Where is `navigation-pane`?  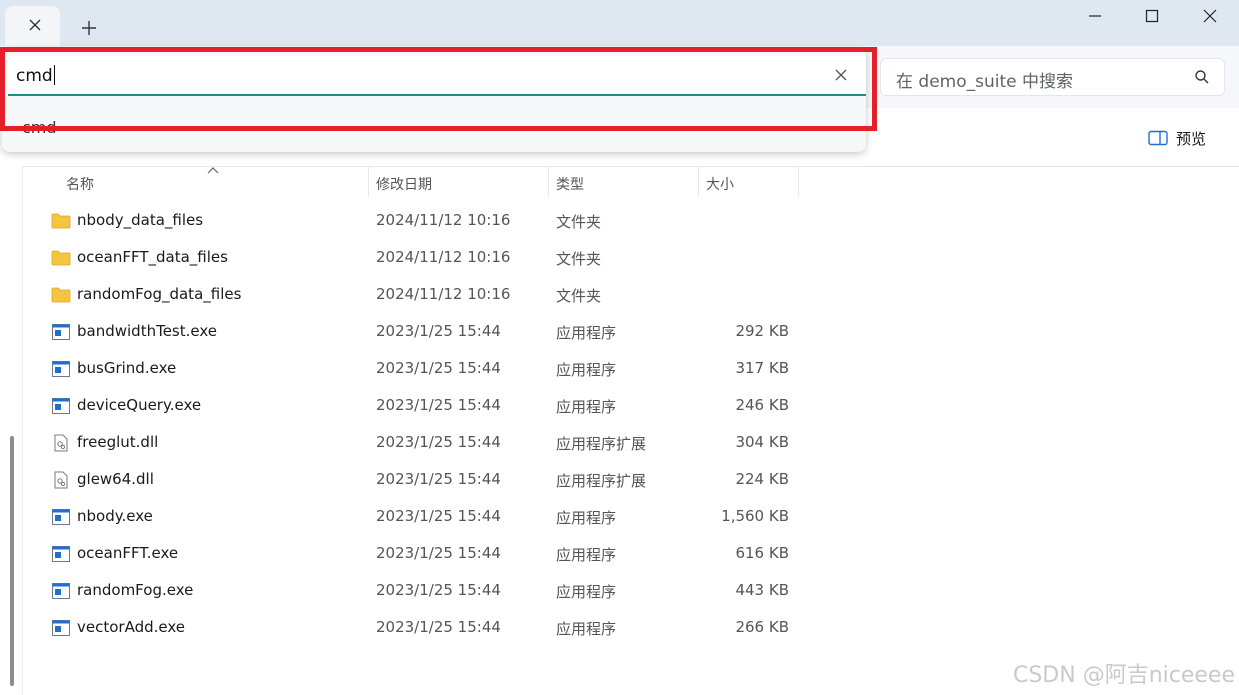 navigation-pane is located at coordinates (11, 430).